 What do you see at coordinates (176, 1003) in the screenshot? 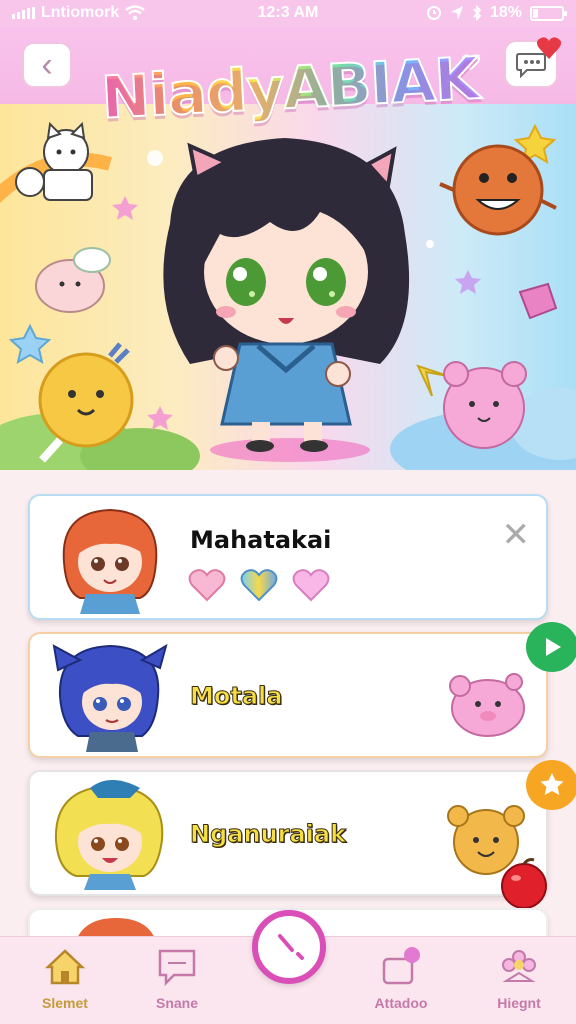
I see `nav-label: Snane` at bounding box center [176, 1003].